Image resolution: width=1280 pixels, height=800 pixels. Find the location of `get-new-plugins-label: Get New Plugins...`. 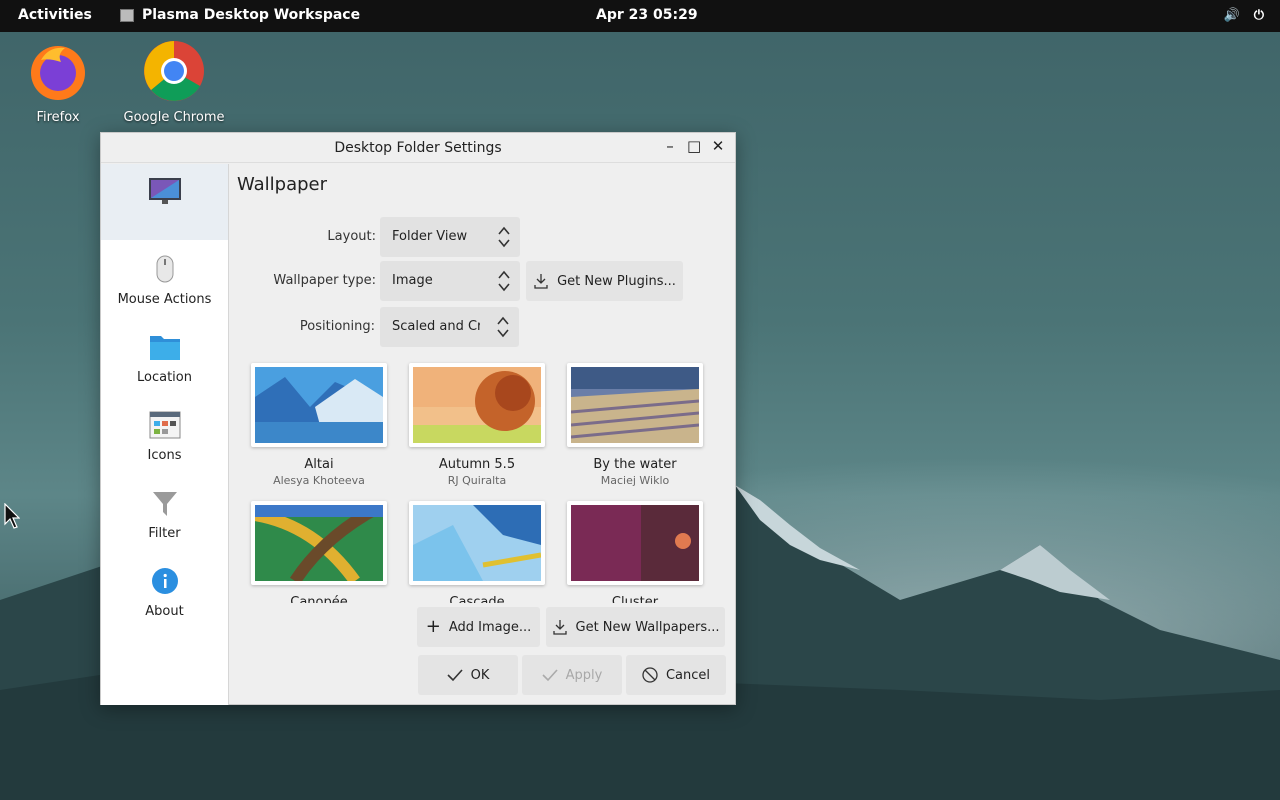

get-new-plugins-label: Get New Plugins... is located at coordinates (616, 281).